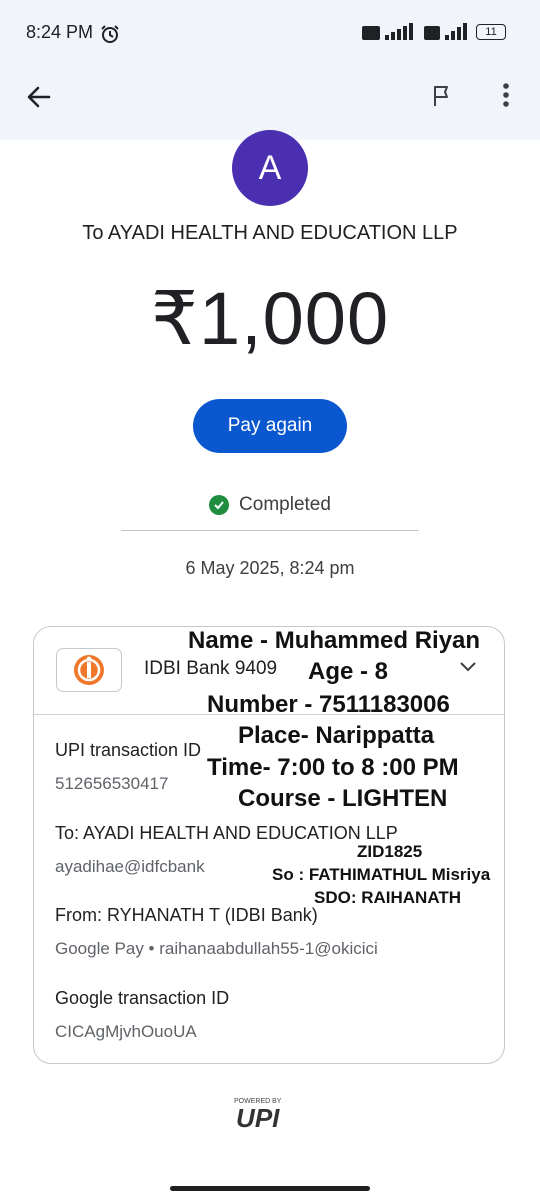 The height and width of the screenshot is (1200, 540). I want to click on idbi-bank-logo-icon, so click(89, 670).